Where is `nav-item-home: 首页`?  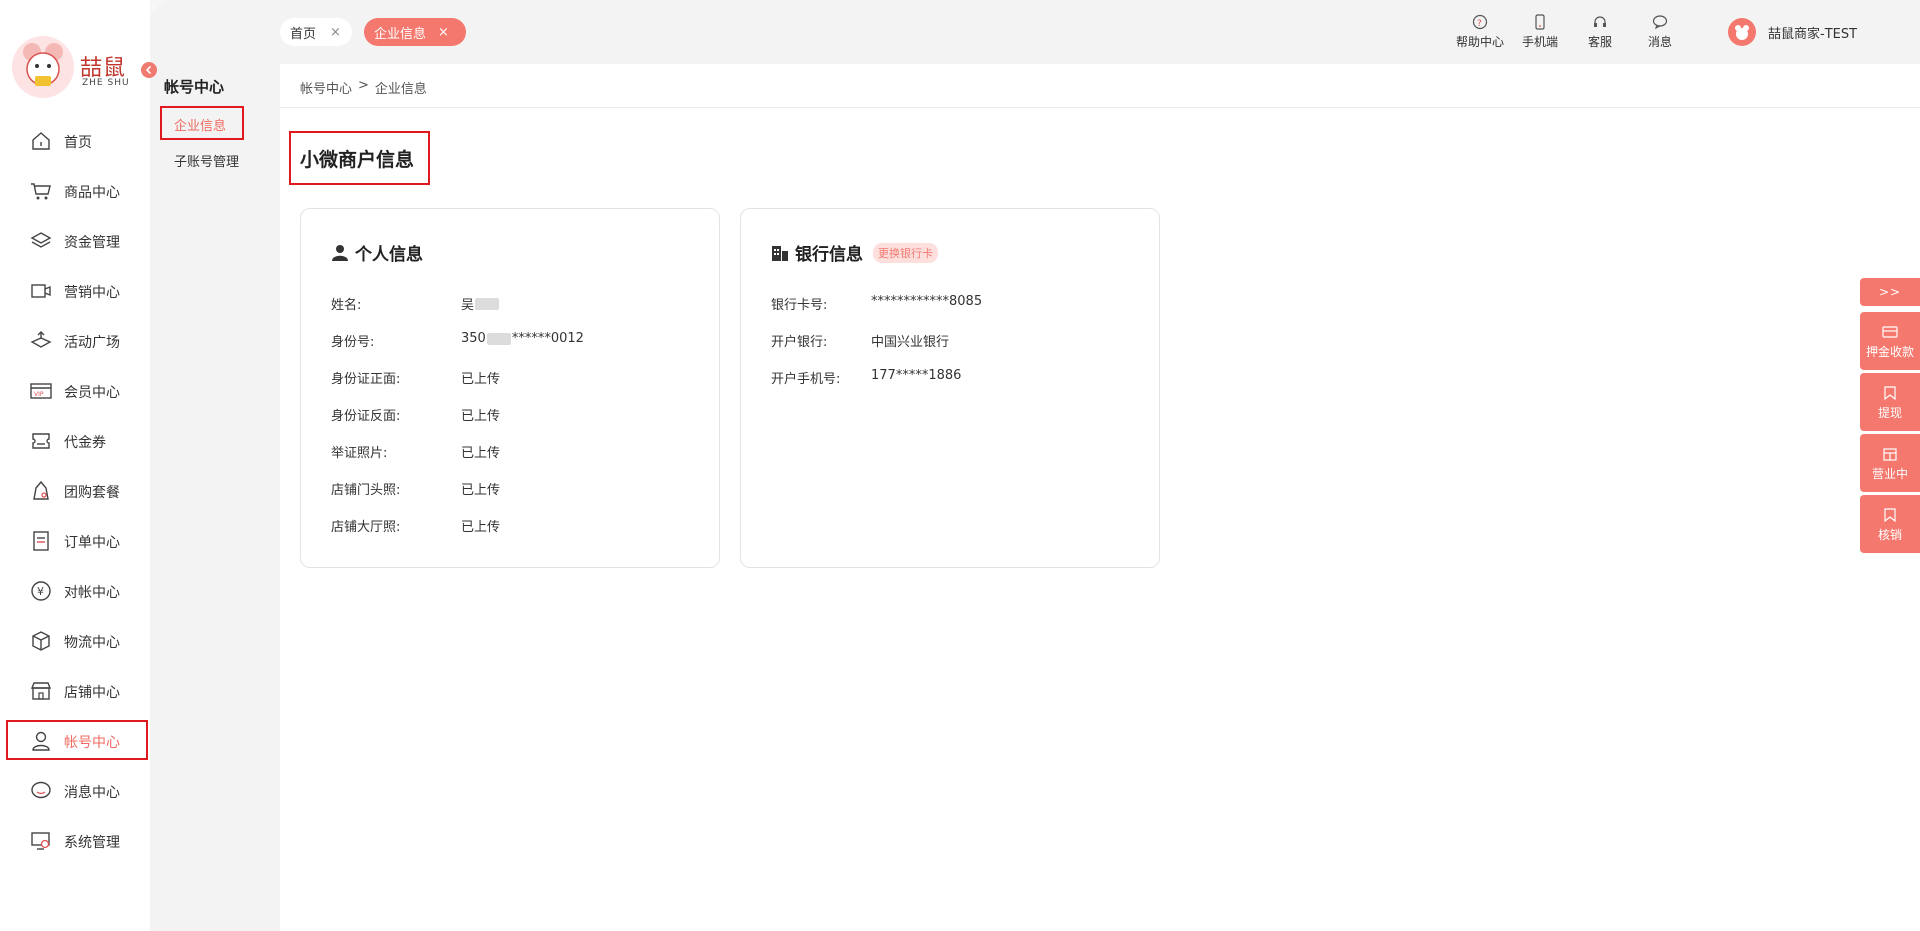
nav-item-home: 首页 is located at coordinates (75, 140).